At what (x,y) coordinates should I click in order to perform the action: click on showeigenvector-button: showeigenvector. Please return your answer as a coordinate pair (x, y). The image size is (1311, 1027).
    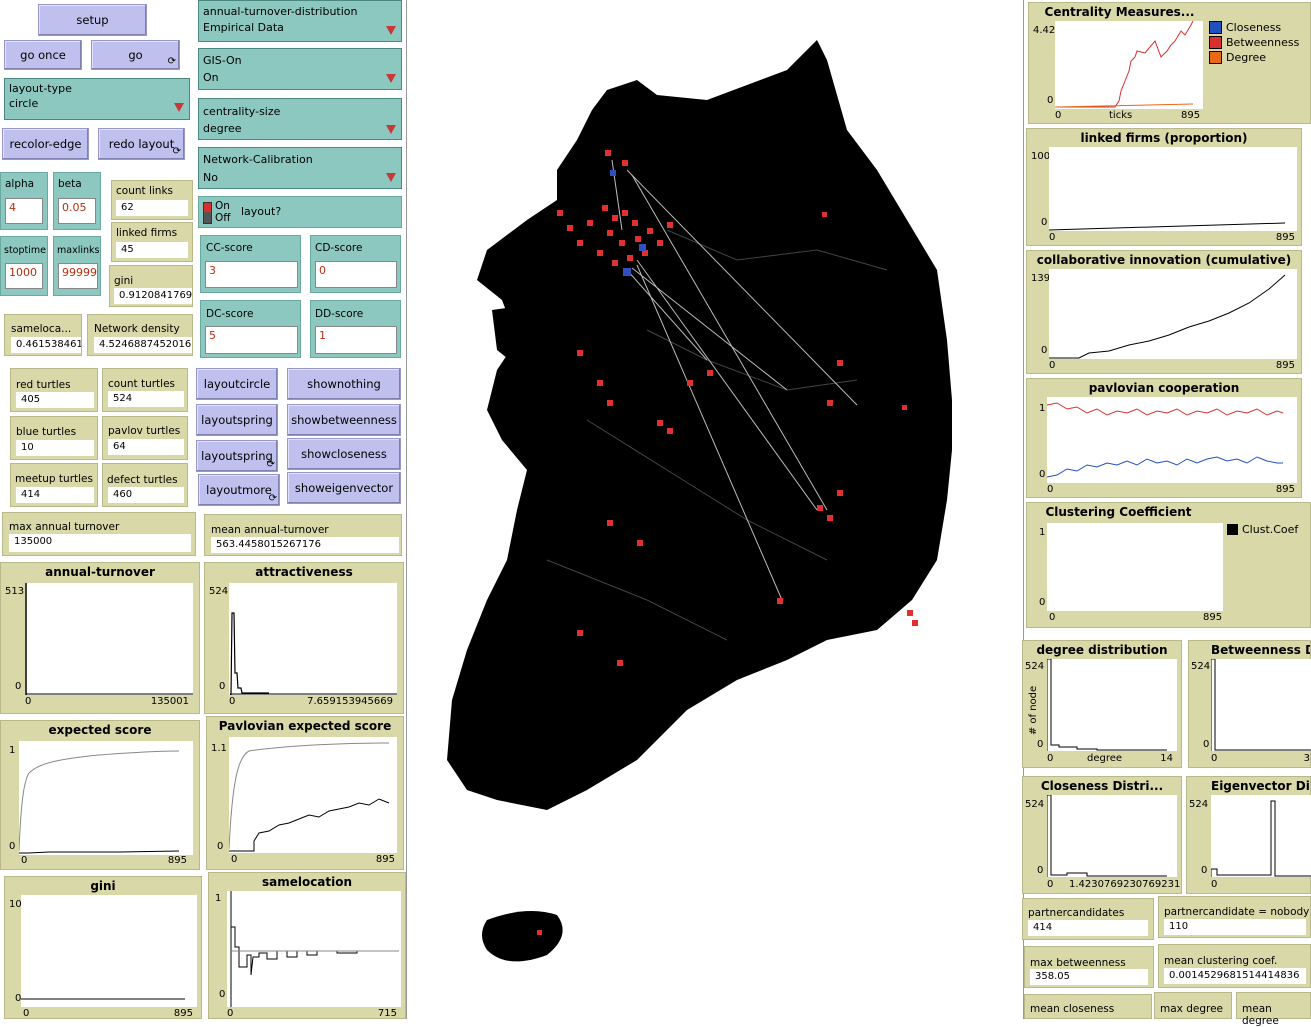
    Looking at the image, I should click on (344, 488).